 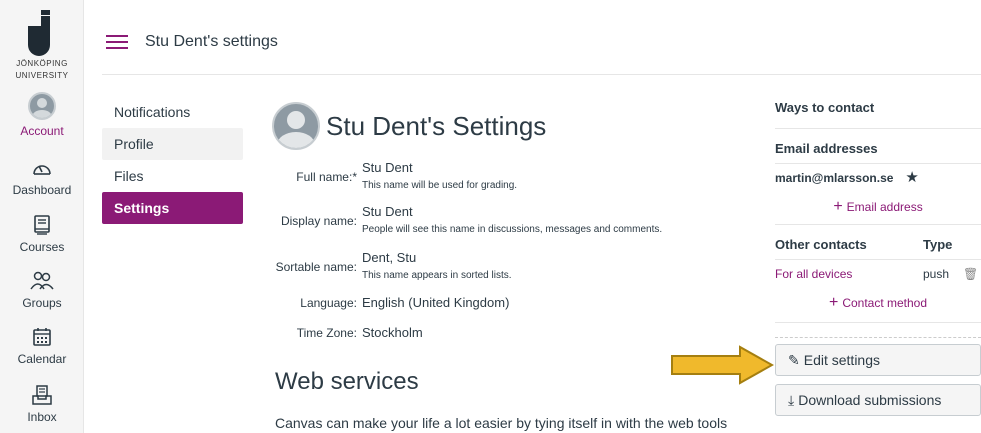 What do you see at coordinates (42, 225) in the screenshot?
I see `book-icon` at bounding box center [42, 225].